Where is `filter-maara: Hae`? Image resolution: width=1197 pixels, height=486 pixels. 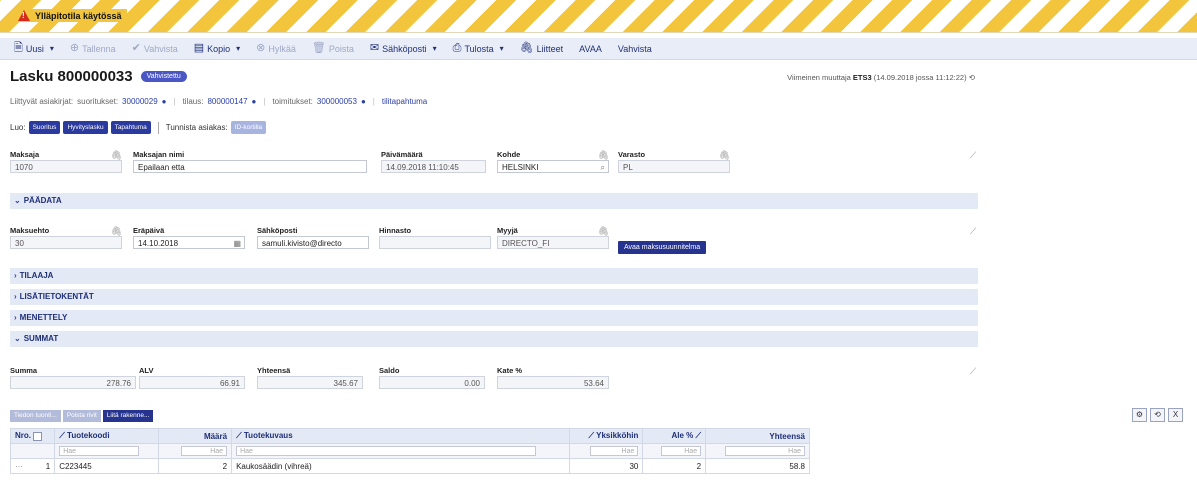
filter-maara: Hae is located at coordinates (204, 451).